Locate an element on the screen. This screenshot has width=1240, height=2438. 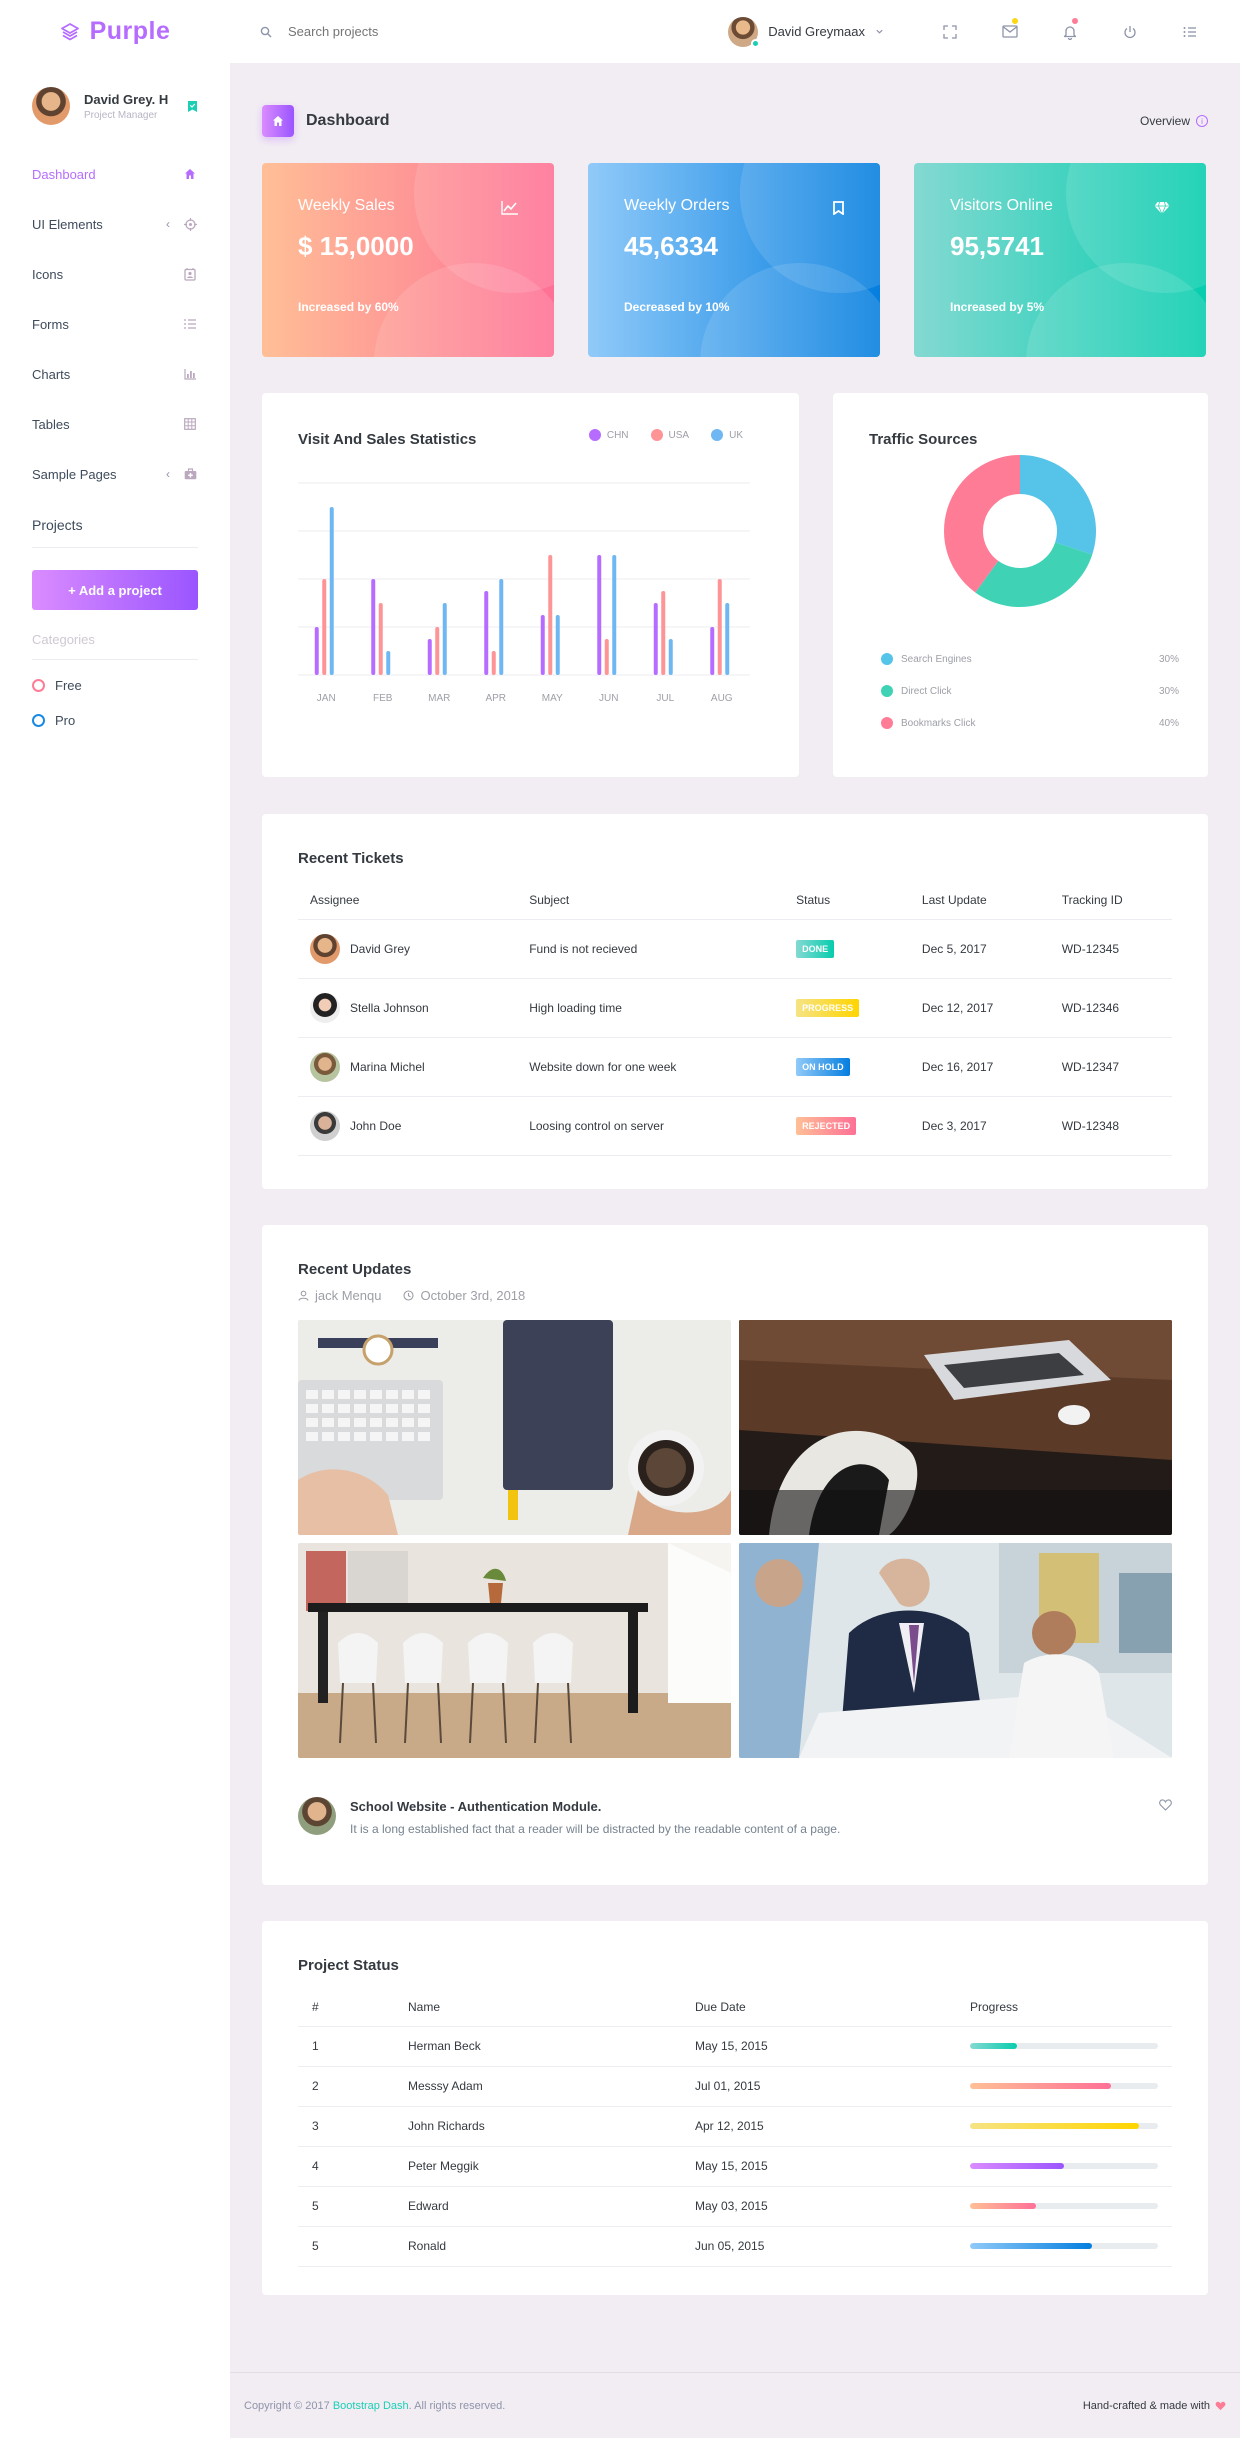
project-name: Messsy Adam is located at coordinates (537, 2086).